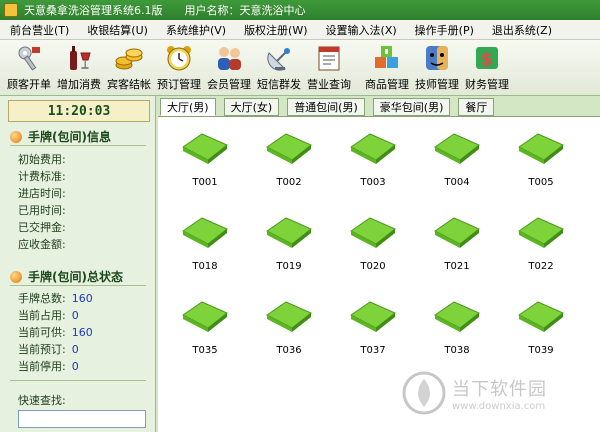  Describe the element at coordinates (361, 30) in the screenshot. I see `menu-input-method: 设置输入法(X)` at that location.